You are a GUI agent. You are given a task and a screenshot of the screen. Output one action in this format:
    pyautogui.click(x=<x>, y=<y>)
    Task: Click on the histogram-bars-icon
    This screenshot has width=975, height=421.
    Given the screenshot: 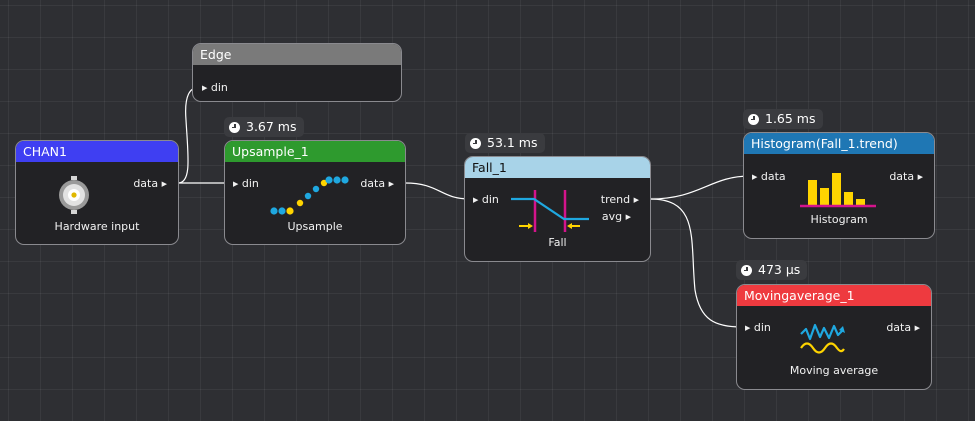 What is the action you would take?
    pyautogui.click(x=838, y=190)
    